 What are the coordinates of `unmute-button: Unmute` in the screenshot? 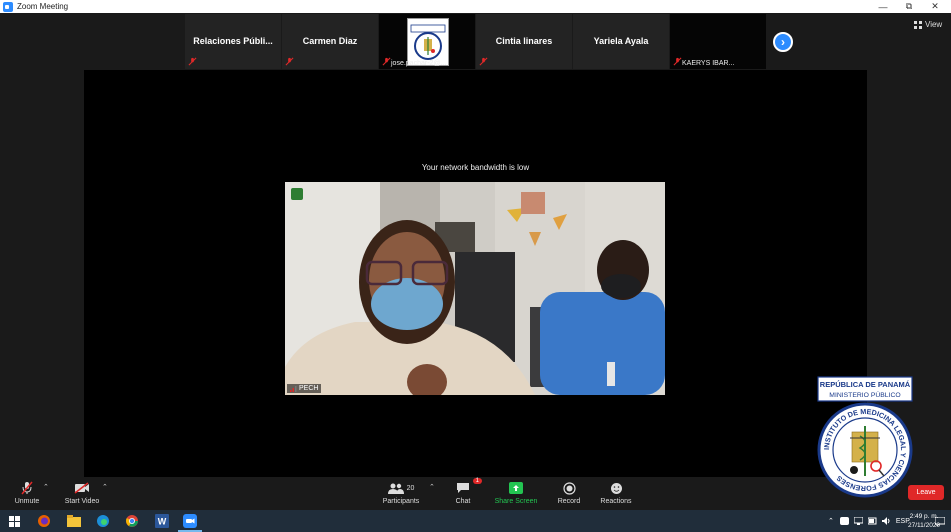 It's located at (27, 492).